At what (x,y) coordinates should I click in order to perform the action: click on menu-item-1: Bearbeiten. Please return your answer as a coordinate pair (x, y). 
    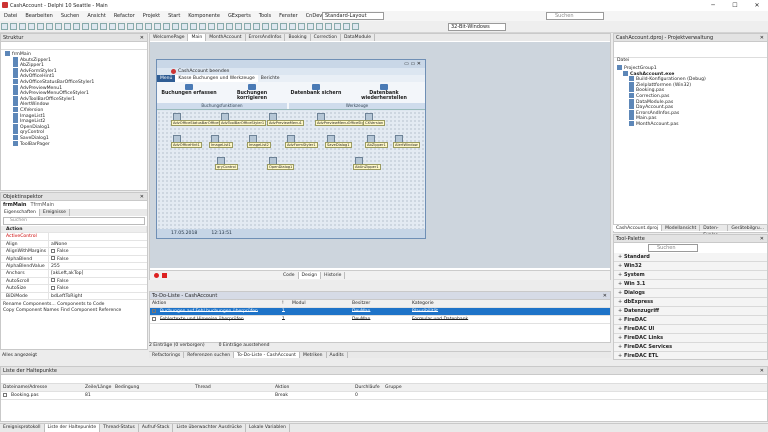
    Looking at the image, I should click on (38, 16).